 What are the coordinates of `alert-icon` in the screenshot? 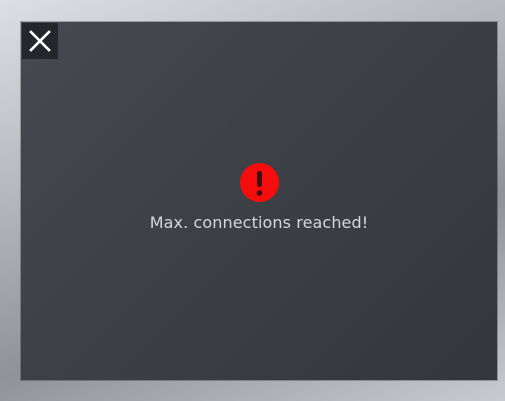 It's located at (259, 182).